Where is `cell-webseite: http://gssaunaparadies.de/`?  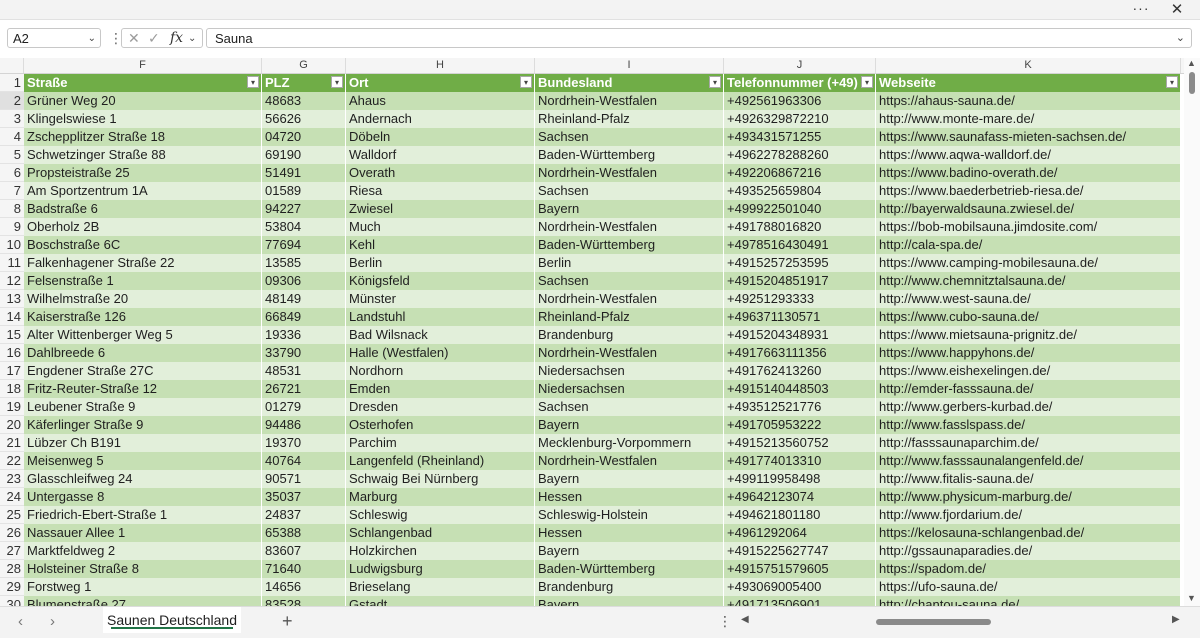 cell-webseite: http://gssaunaparadies.de/ is located at coordinates (1028, 551).